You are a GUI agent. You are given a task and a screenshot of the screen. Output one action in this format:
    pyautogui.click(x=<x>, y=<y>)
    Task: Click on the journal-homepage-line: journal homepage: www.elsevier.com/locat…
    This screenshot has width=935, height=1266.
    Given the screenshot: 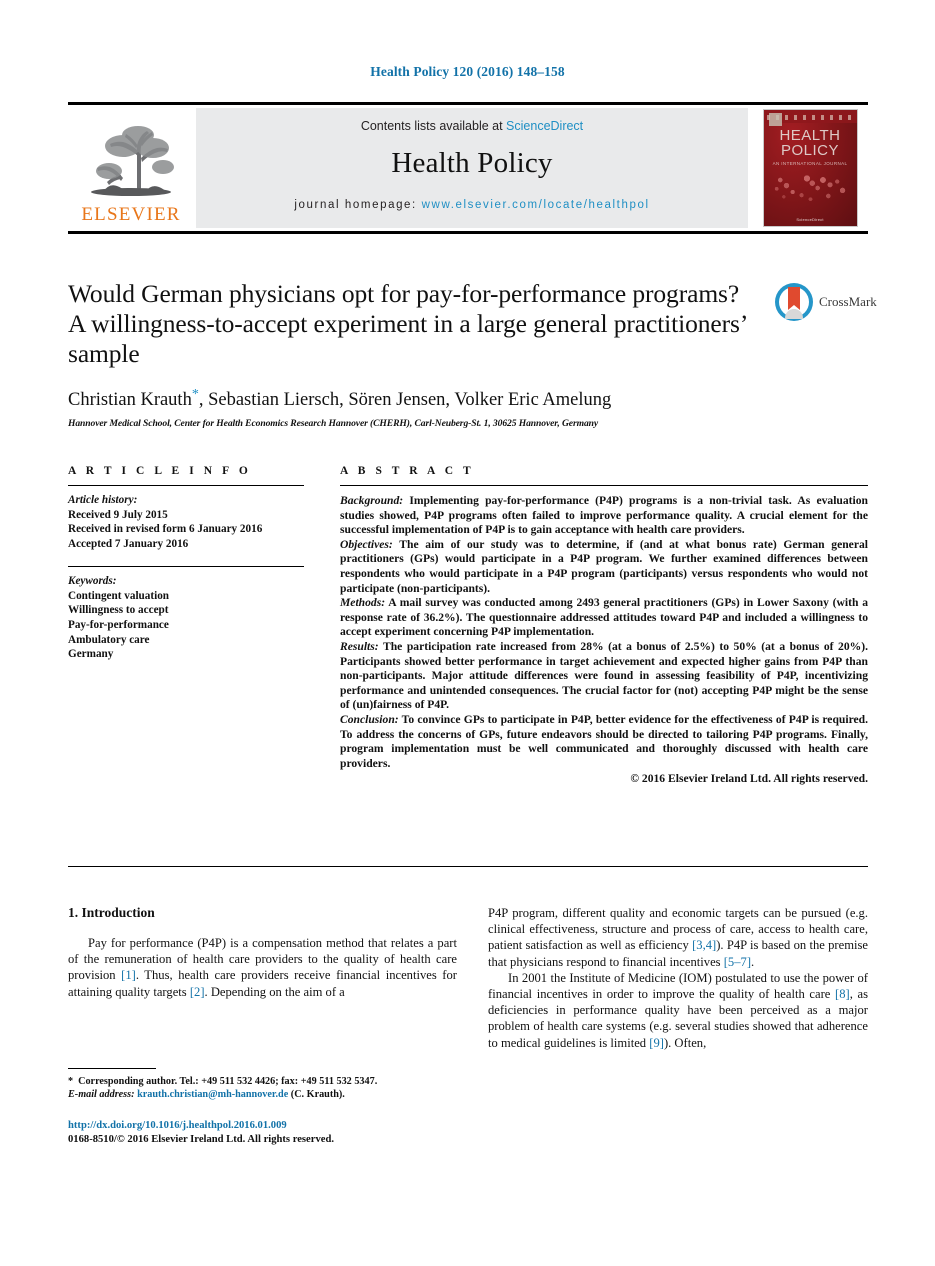 What is the action you would take?
    pyautogui.click(x=472, y=205)
    